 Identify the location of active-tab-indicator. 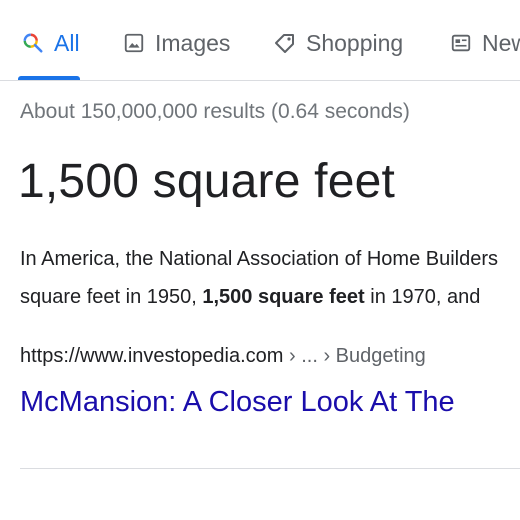
(49, 78).